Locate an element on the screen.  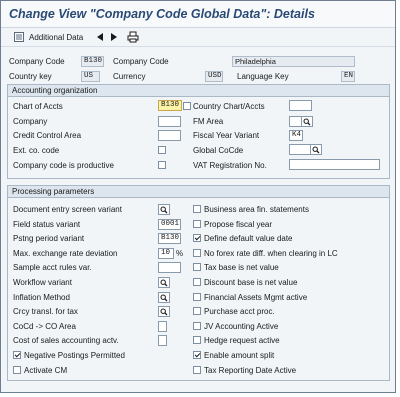
chart-of-accts-search-icon is located at coordinates (187, 106).